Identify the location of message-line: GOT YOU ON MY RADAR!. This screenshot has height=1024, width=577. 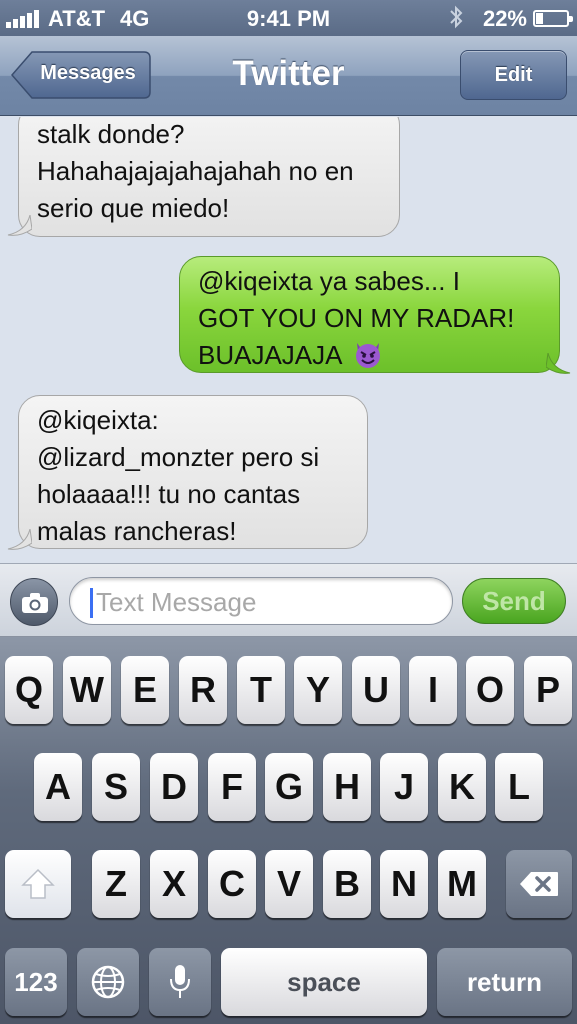
(356, 318).